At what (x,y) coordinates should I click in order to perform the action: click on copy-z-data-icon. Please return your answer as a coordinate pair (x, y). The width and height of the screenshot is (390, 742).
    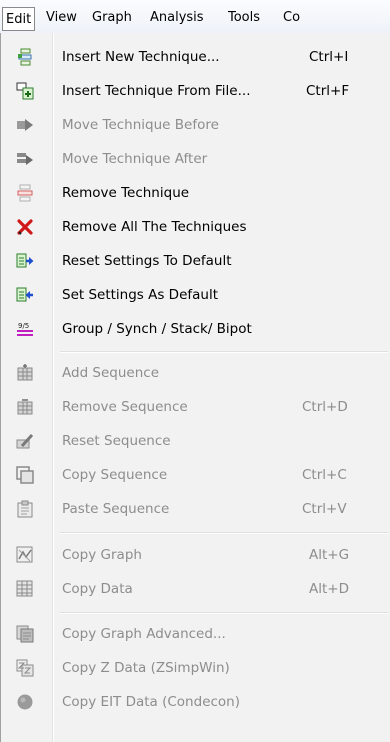
    Looking at the image, I should click on (25, 668).